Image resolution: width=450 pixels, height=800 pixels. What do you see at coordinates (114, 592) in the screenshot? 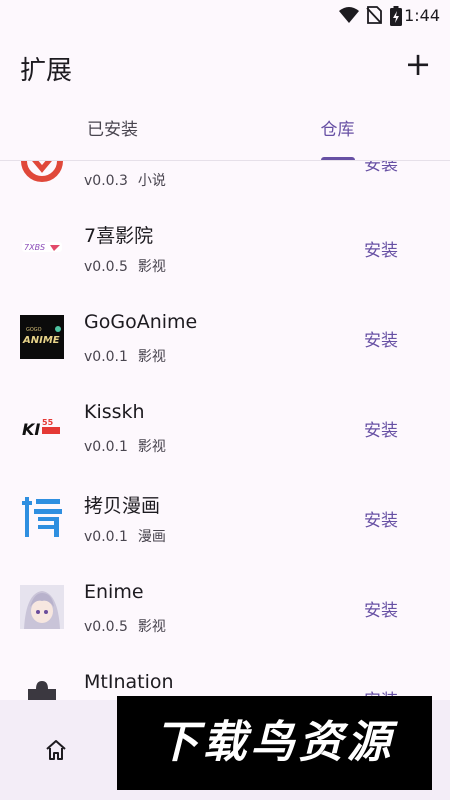
I see `extension-name: Enime` at bounding box center [114, 592].